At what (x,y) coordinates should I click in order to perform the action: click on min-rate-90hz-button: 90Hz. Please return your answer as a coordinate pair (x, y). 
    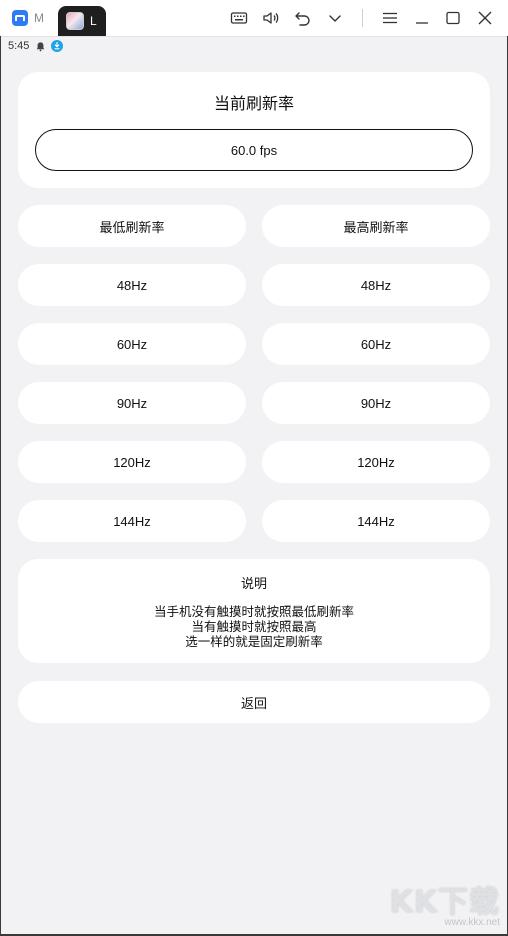
    Looking at the image, I should click on (132, 403).